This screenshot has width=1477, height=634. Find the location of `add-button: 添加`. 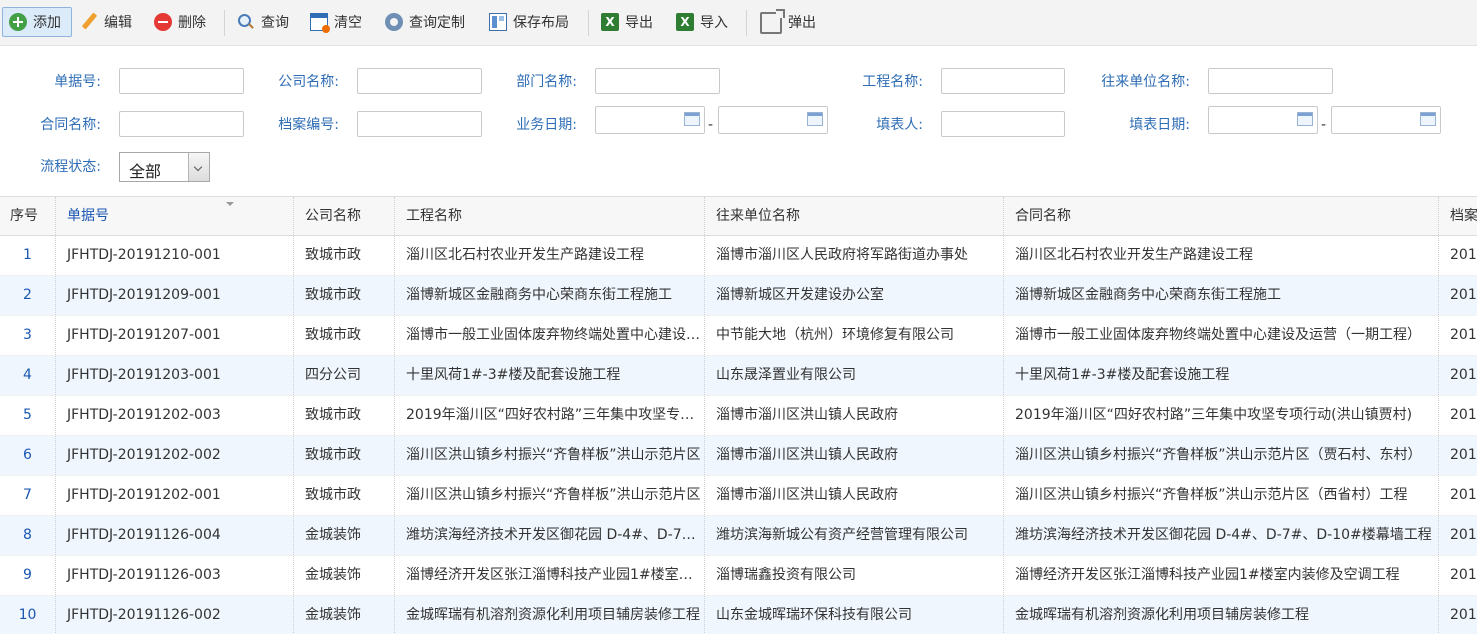

add-button: 添加 is located at coordinates (37, 22).